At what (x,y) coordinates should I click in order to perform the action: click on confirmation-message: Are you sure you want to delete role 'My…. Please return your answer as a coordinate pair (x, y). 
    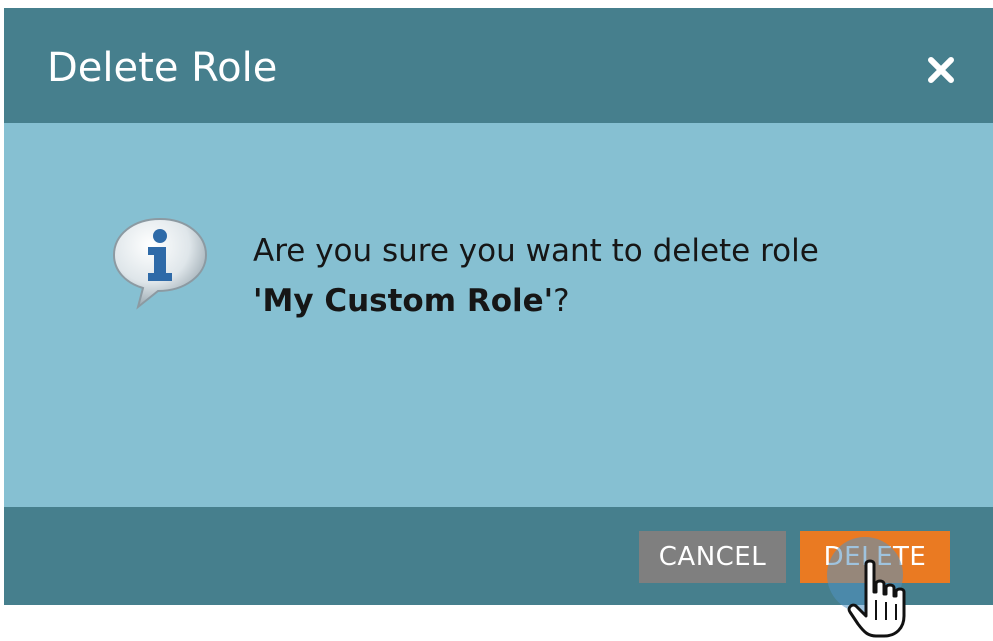
    Looking at the image, I should click on (603, 276).